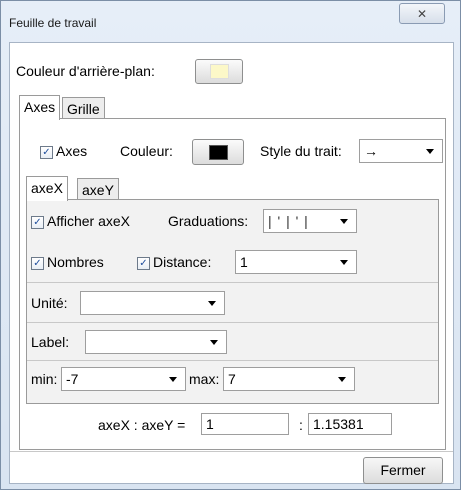 The image size is (461, 490). I want to click on min-label: min:, so click(44, 379).